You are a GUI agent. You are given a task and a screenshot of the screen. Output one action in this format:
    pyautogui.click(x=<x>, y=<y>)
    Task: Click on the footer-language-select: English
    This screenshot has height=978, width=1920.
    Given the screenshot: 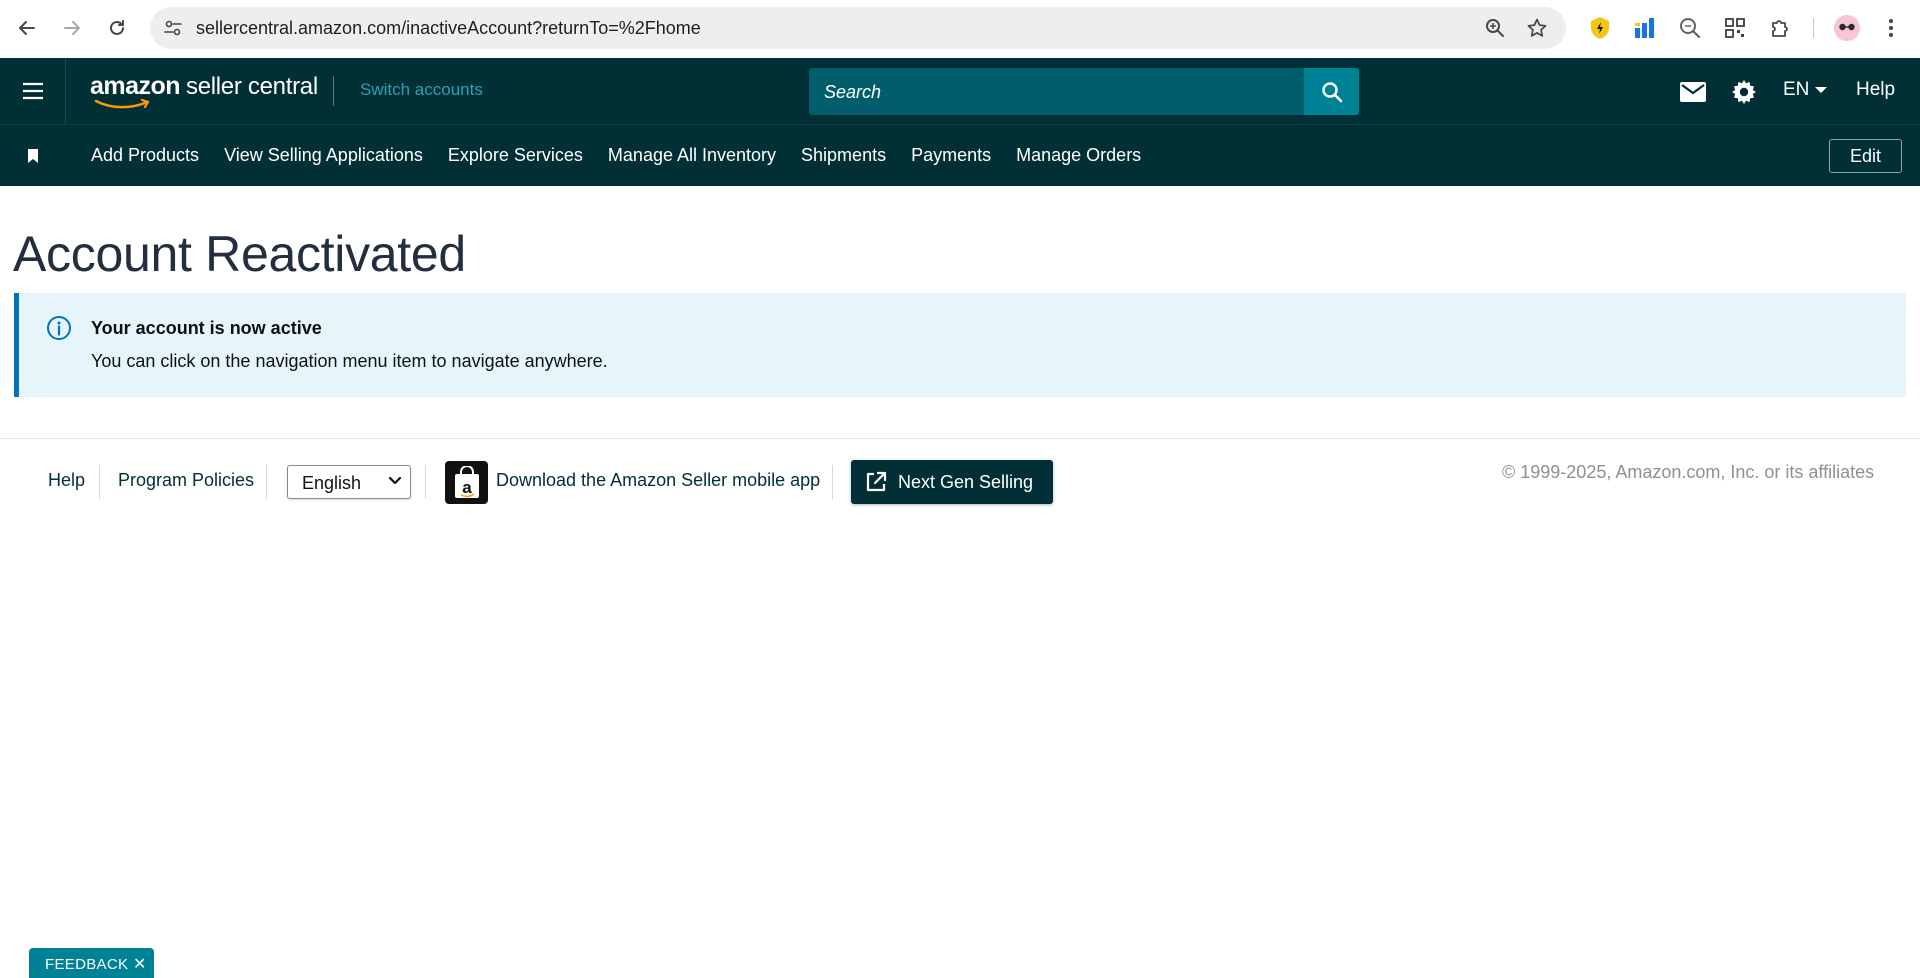 What is the action you would take?
    pyautogui.click(x=349, y=482)
    